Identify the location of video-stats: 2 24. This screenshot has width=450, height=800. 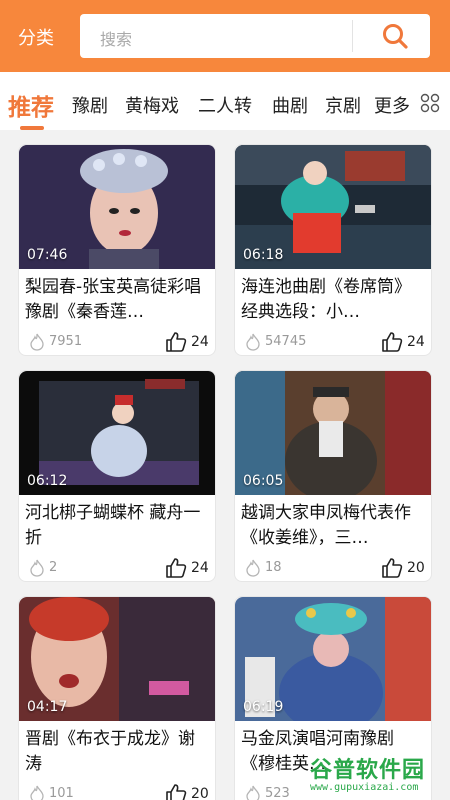
(118, 568).